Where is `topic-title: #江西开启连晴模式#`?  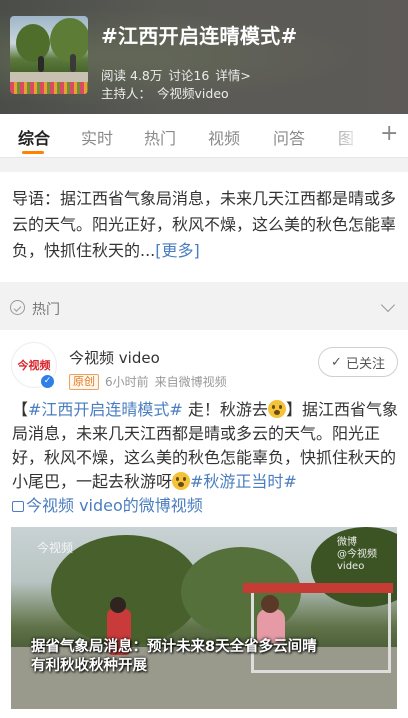
topic-title: #江西开启连晴模式# is located at coordinates (199, 36).